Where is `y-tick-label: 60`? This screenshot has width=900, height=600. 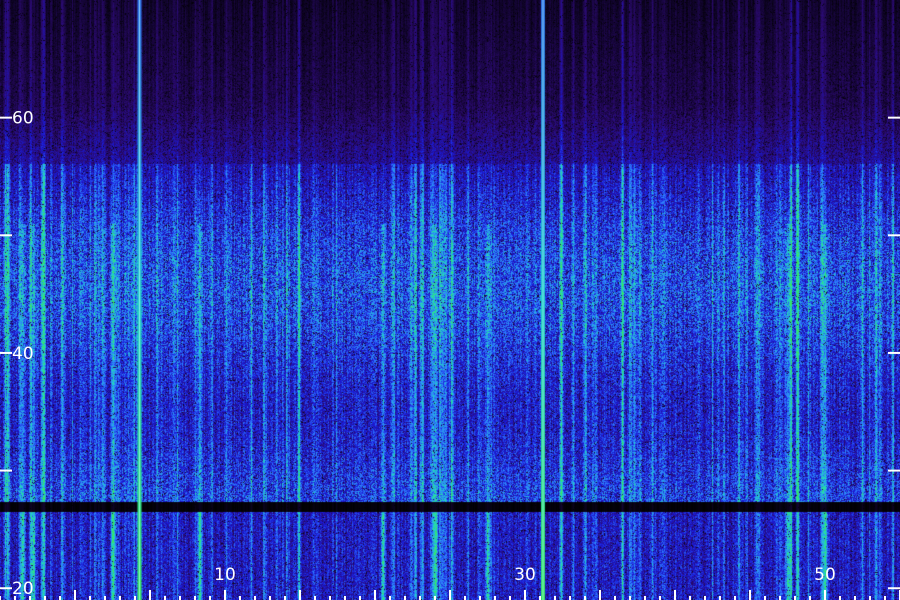
y-tick-label: 60 is located at coordinates (23, 119).